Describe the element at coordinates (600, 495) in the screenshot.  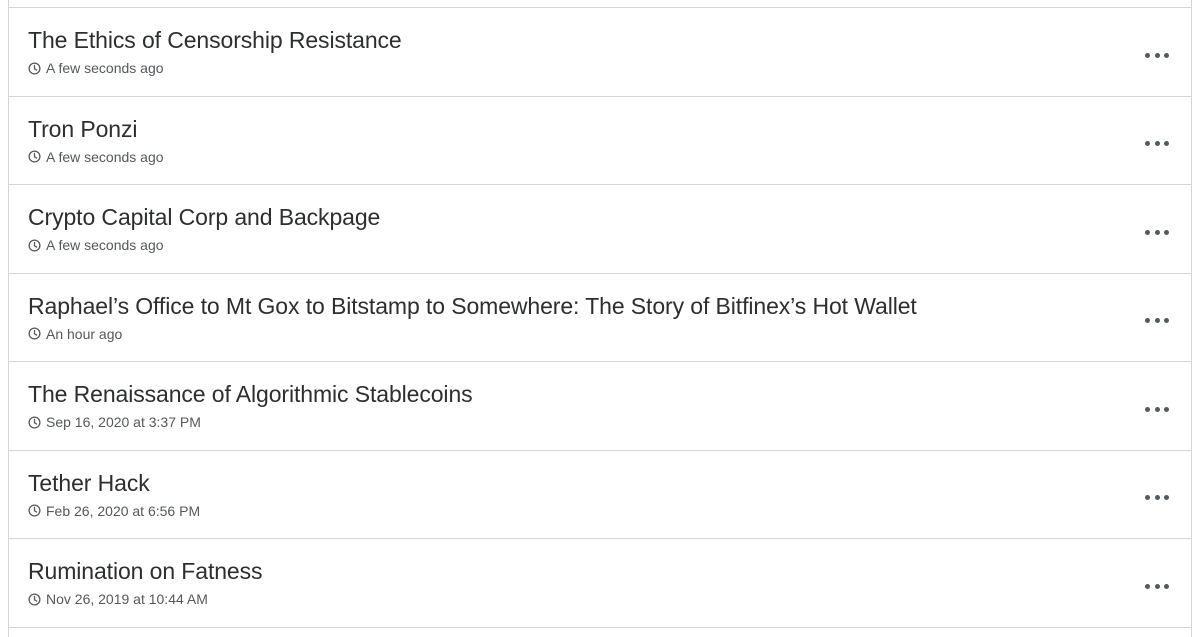
I see `list-item: Tether Hack Feb 26, 2020 at 6:56 PM` at that location.